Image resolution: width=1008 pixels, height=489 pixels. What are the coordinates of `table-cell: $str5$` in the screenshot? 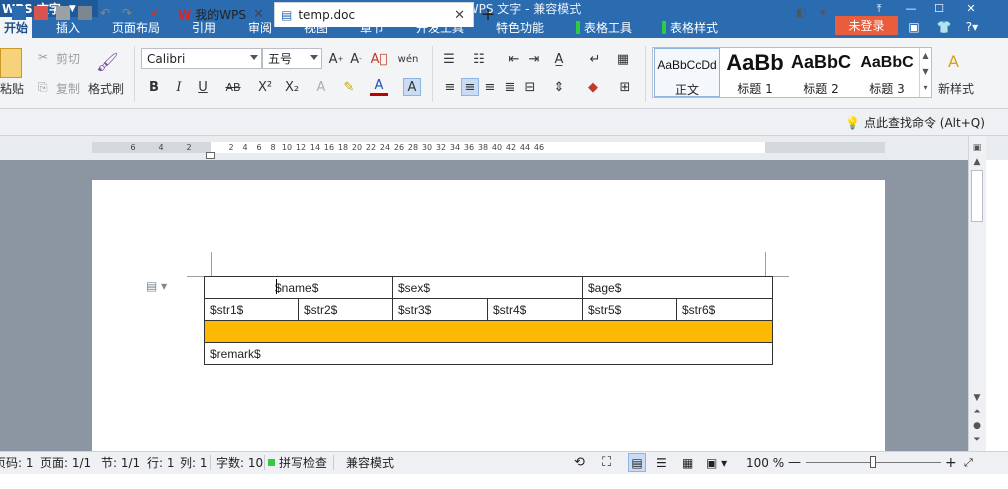 It's located at (629, 309).